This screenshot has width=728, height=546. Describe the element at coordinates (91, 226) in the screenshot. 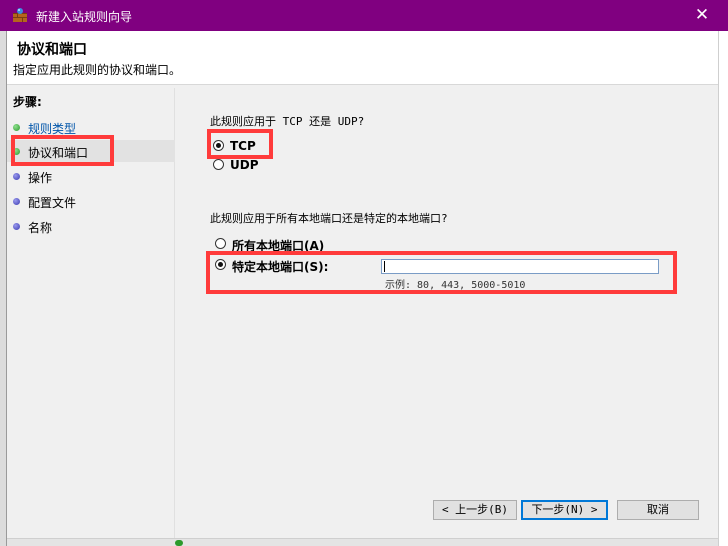

I see `step-name: 名称` at that location.